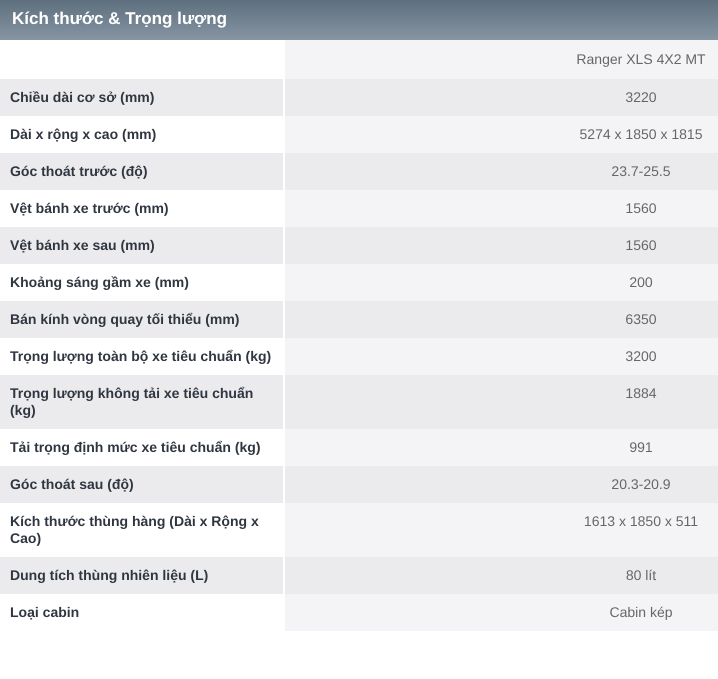 The height and width of the screenshot is (679, 718). Describe the element at coordinates (141, 171) in the screenshot. I see `table-cell: Góc thoát trước (độ)` at that location.